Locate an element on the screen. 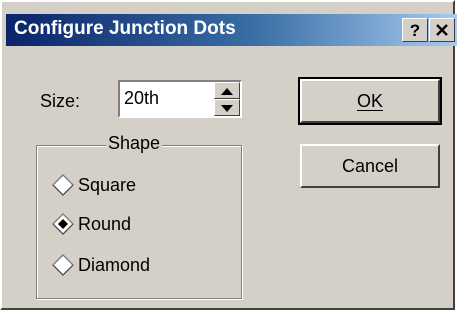 This screenshot has height=314, width=459. diamond-radio-selected-icon is located at coordinates (63, 224).